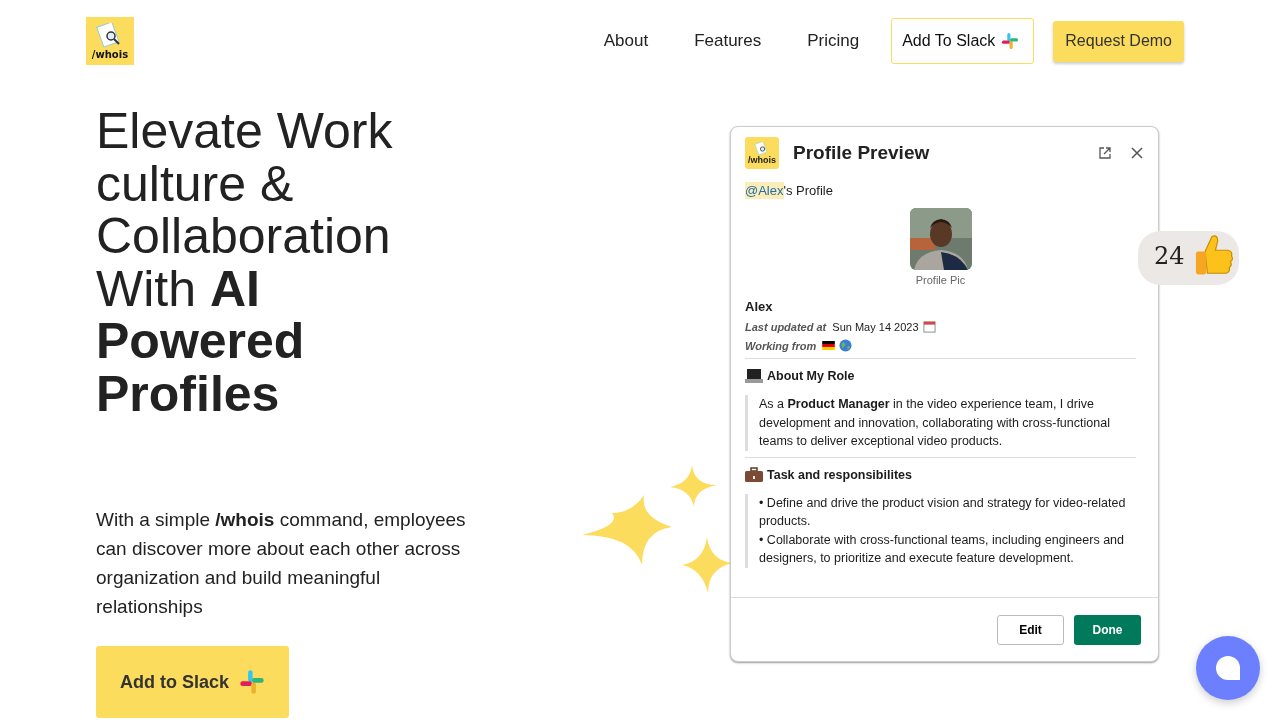 The height and width of the screenshot is (720, 1280). Describe the element at coordinates (940, 280) in the screenshot. I see `image-caption: Profile Pic` at that location.